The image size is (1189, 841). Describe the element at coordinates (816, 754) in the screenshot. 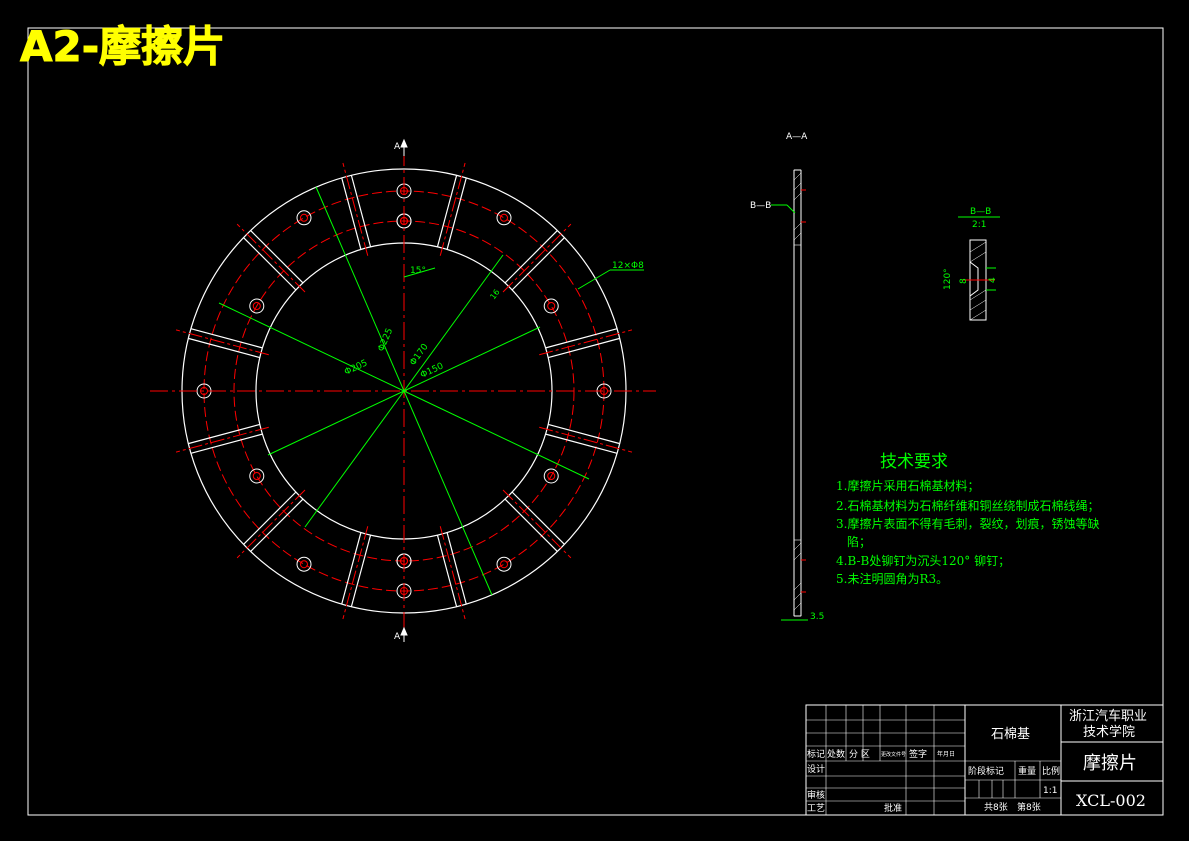

I see `col-mark: 标记` at that location.